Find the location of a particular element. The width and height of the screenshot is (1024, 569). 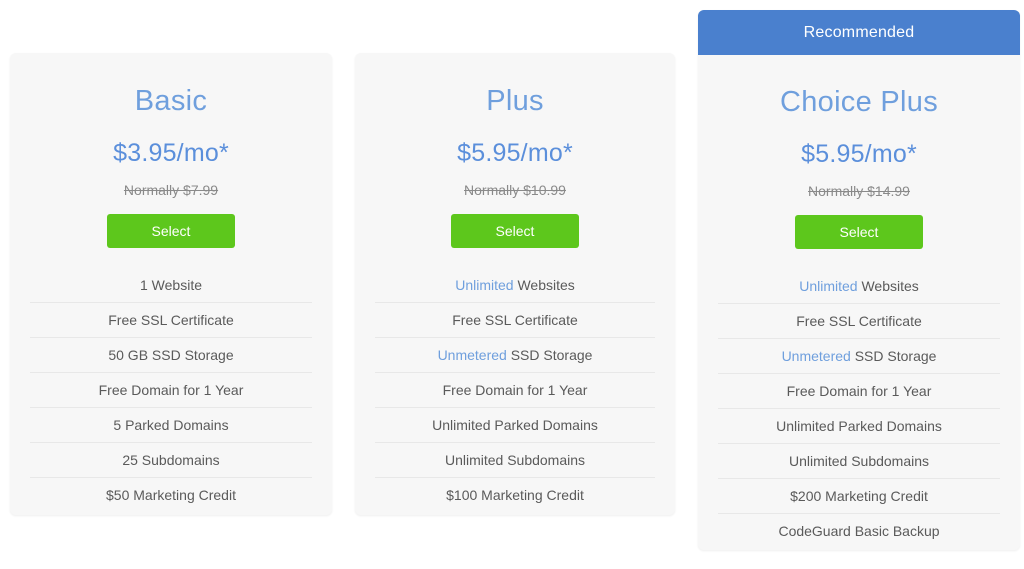

feature-item: $50 Marketing Credit is located at coordinates (171, 495).